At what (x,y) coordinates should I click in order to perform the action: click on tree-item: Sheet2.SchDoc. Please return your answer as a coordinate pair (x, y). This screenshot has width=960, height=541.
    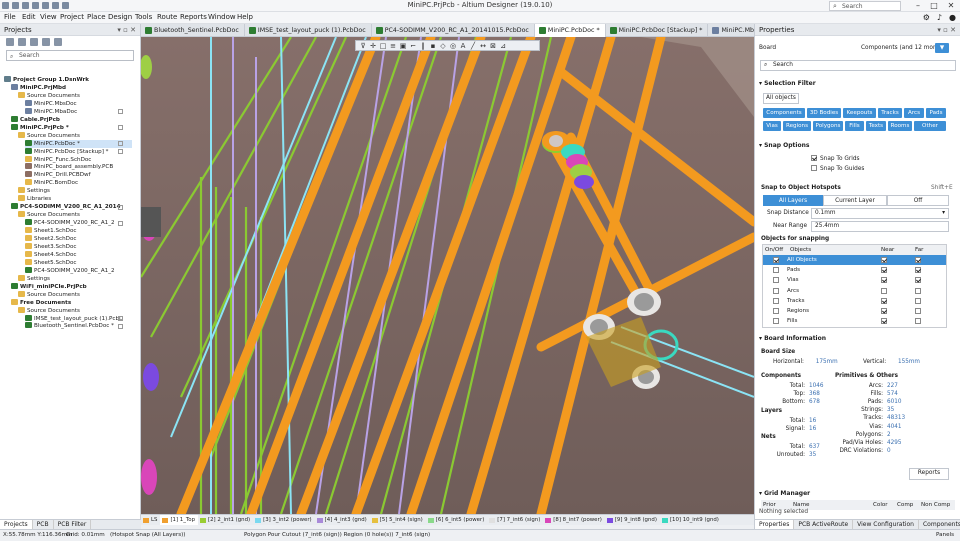
    Looking at the image, I should click on (51, 239).